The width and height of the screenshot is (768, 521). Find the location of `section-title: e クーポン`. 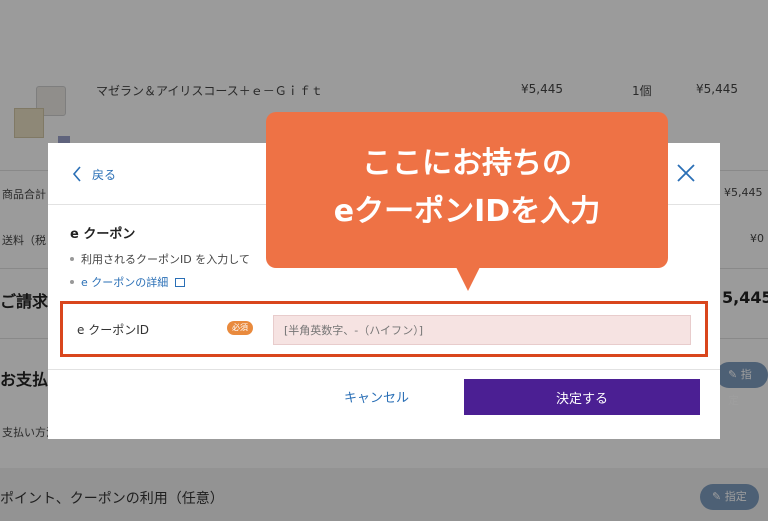

section-title: e クーポン is located at coordinates (103, 234).